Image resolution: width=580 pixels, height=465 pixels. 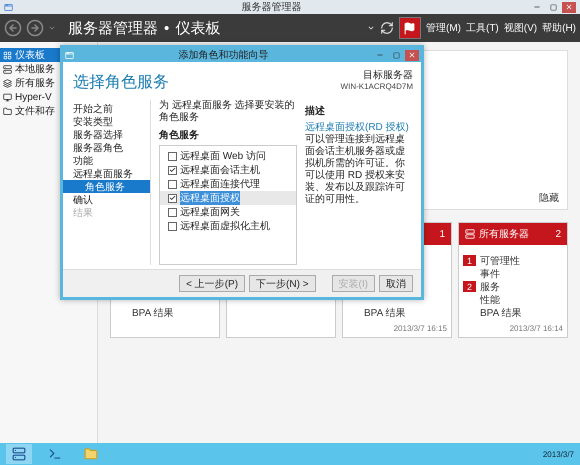 What do you see at coordinates (315, 111) in the screenshot?
I see `description-heading: 描述` at bounding box center [315, 111].